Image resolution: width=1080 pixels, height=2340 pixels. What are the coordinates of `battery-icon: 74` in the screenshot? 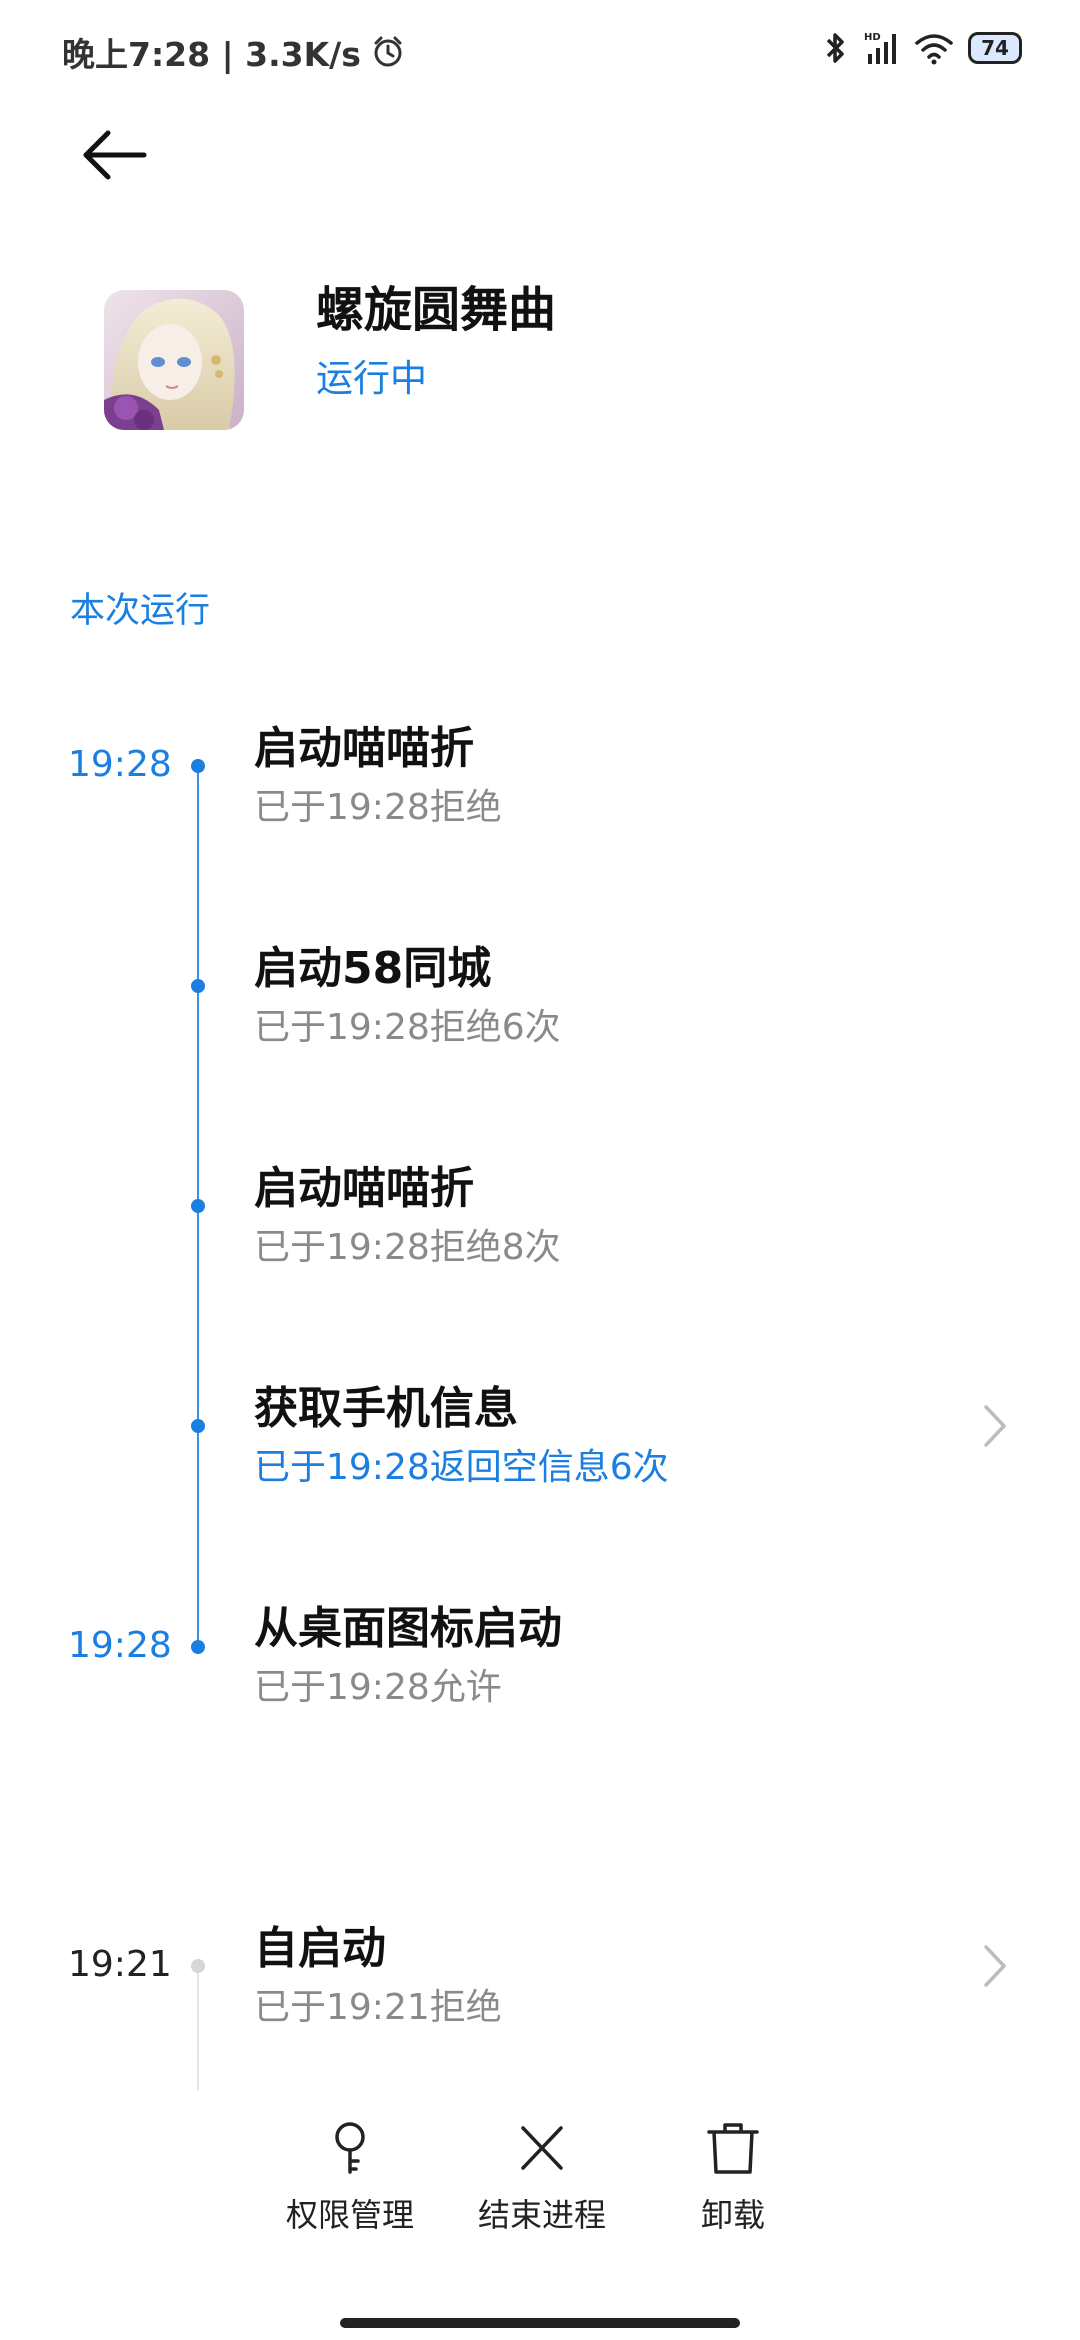 It's located at (995, 48).